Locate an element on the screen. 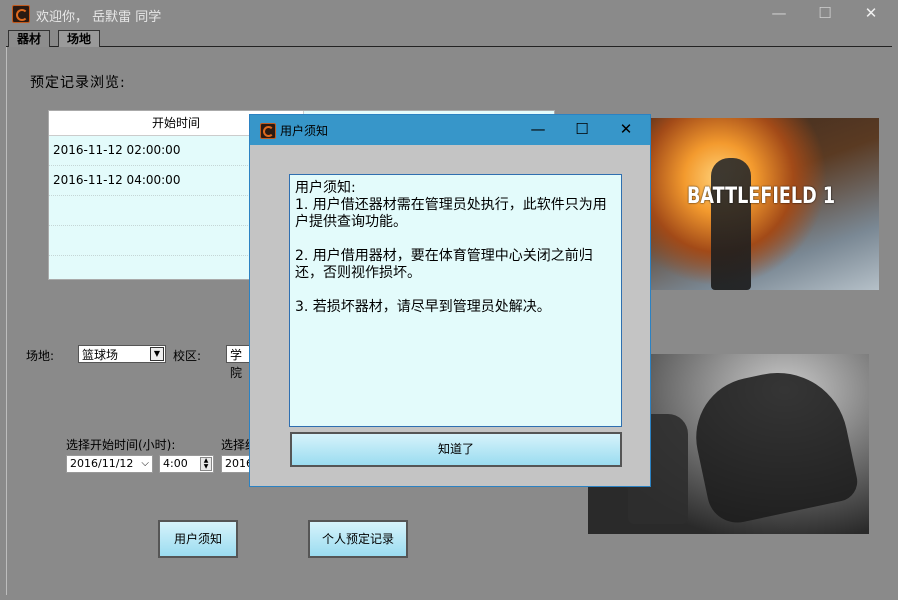  chevron-down-icon: ▼ is located at coordinates (157, 354).